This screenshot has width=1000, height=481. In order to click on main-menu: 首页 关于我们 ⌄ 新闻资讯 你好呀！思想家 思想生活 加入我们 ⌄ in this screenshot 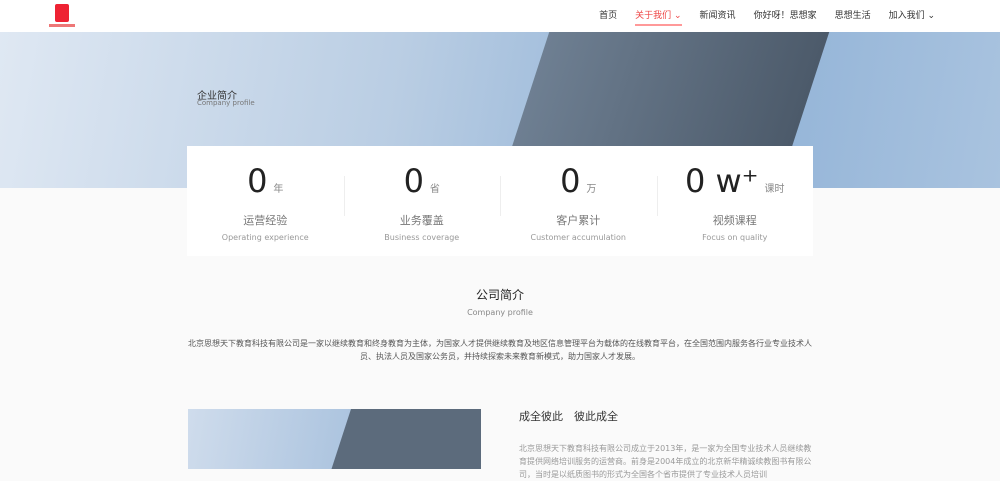, I will do `click(767, 16)`.